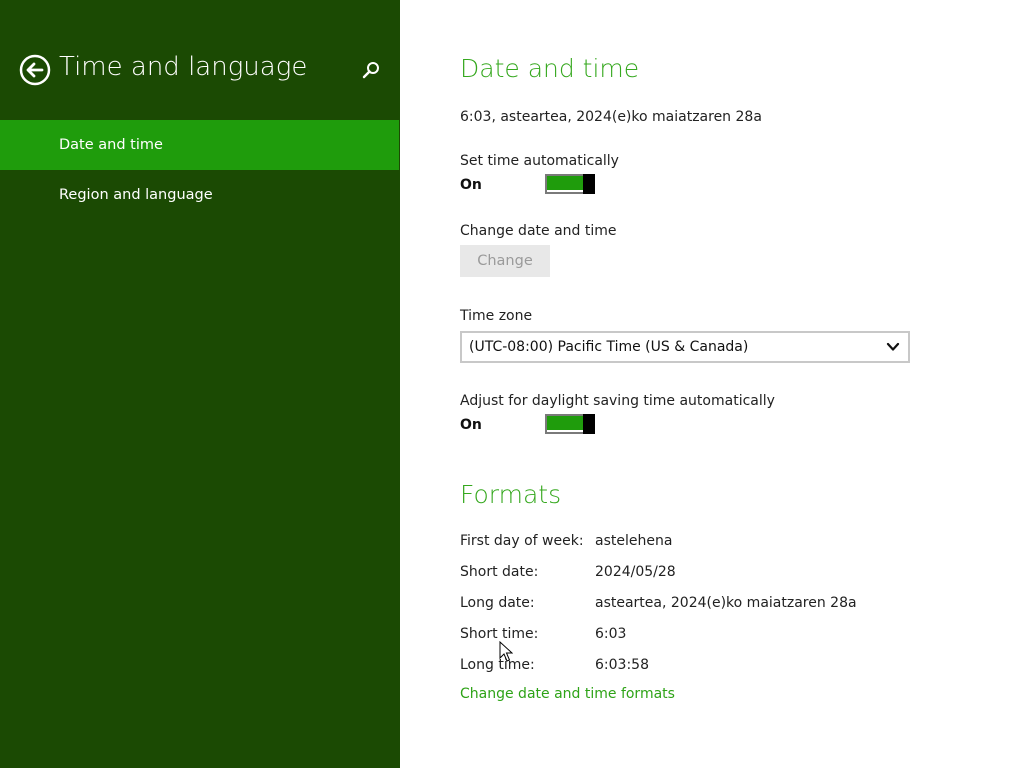  Describe the element at coordinates (136, 195) in the screenshot. I see `sidebar-item-label: Region and language` at that location.